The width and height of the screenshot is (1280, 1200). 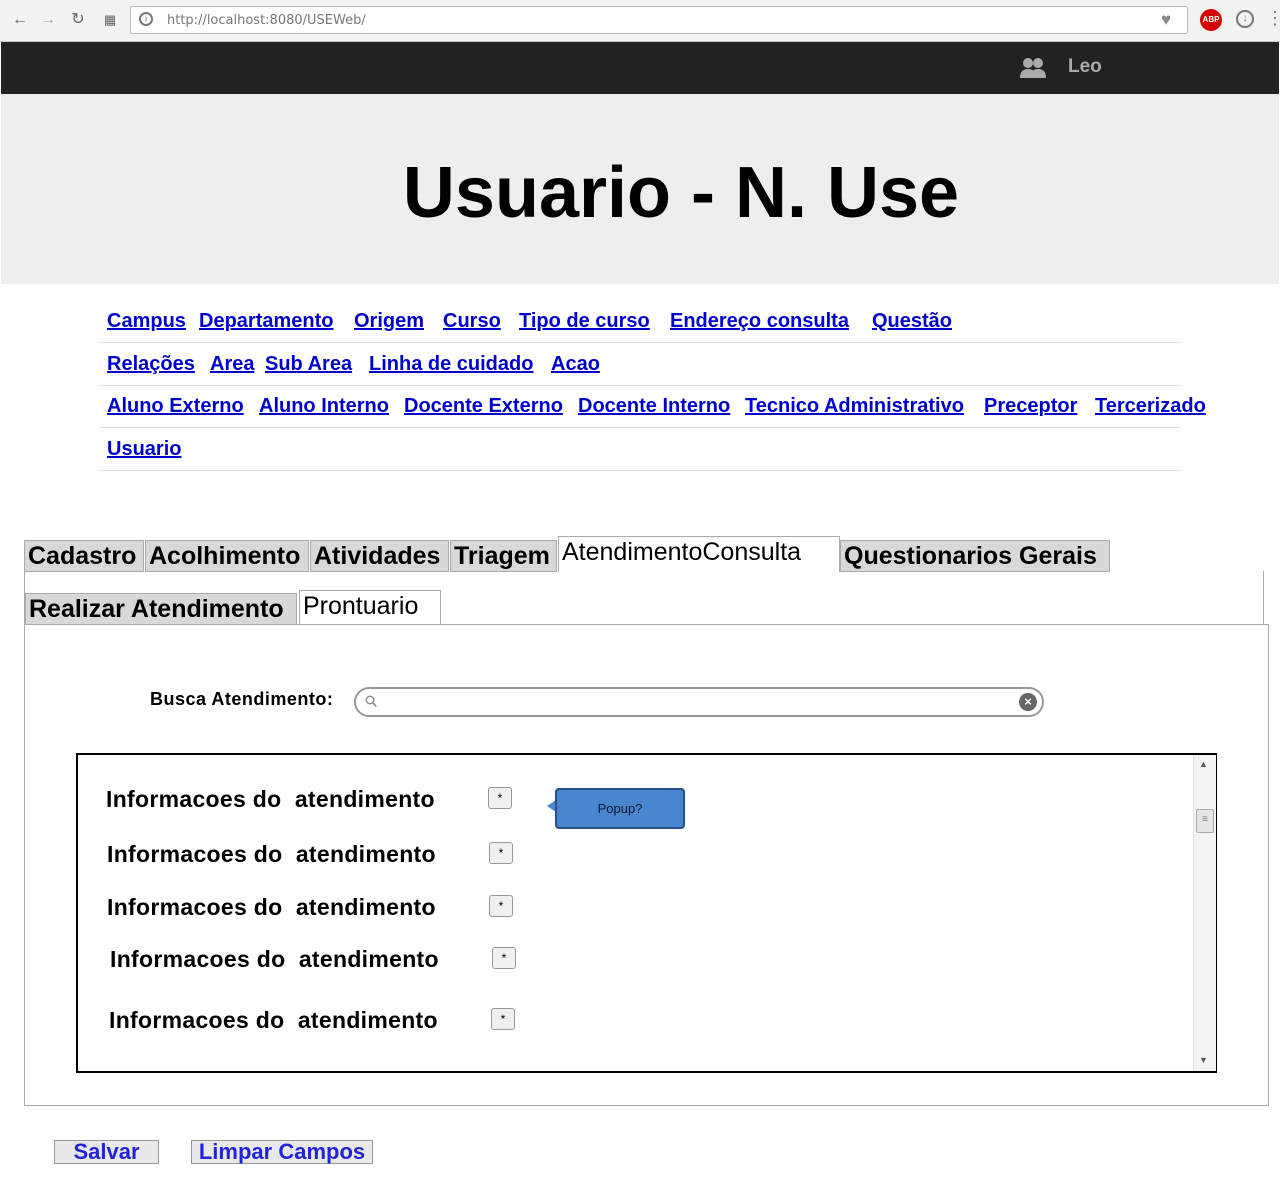 I want to click on users-icon, so click(x=1033, y=68).